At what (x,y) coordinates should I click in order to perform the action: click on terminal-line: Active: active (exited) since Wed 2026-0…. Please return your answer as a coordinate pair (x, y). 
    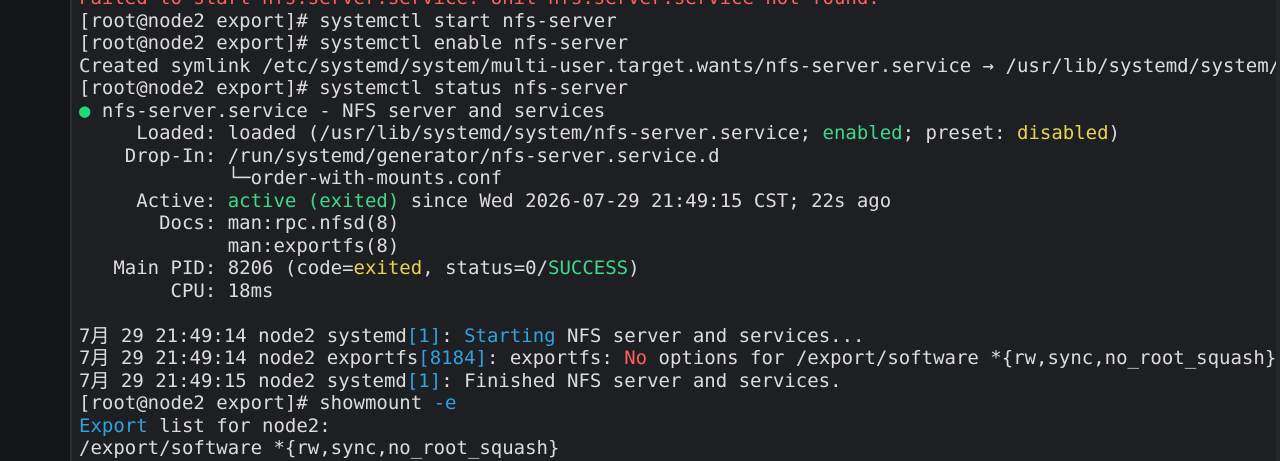
    Looking at the image, I should click on (679, 201).